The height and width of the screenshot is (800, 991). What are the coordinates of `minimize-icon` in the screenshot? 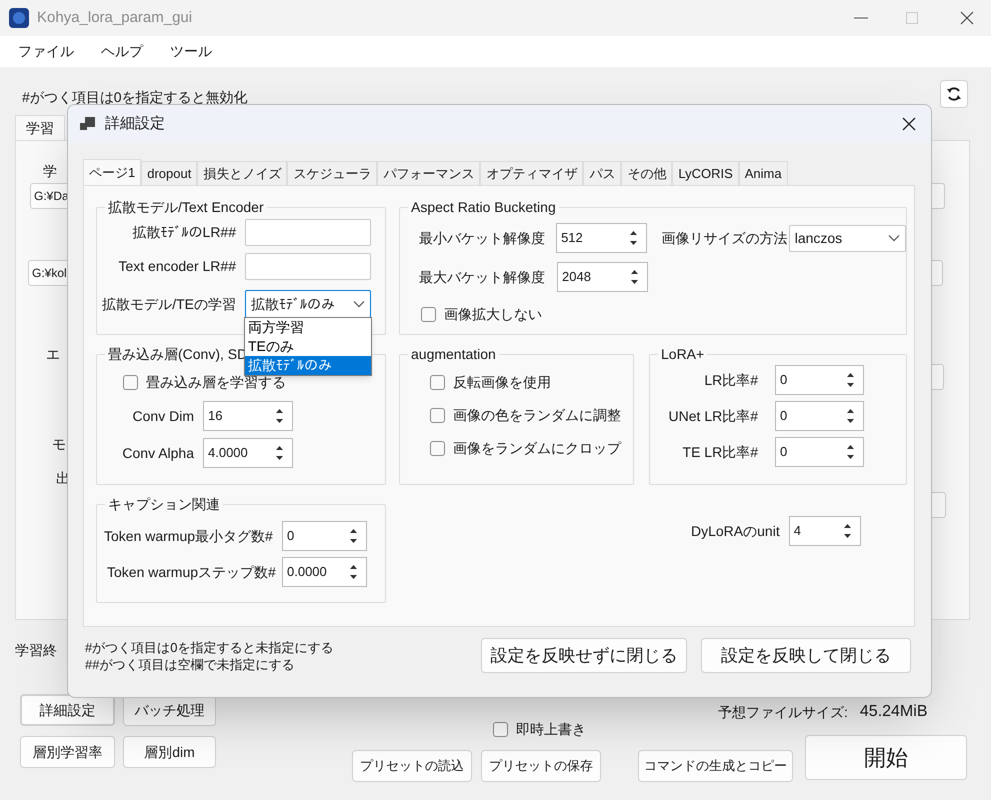 It's located at (861, 18).